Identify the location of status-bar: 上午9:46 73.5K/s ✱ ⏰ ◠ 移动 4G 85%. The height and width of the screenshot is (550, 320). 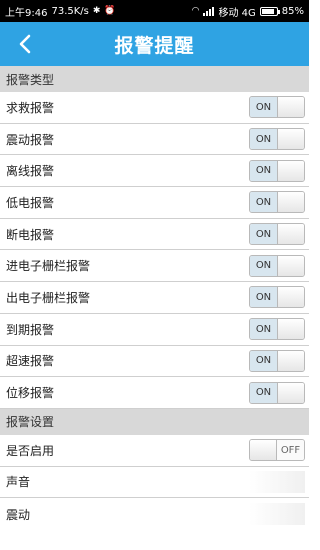
(154, 11).